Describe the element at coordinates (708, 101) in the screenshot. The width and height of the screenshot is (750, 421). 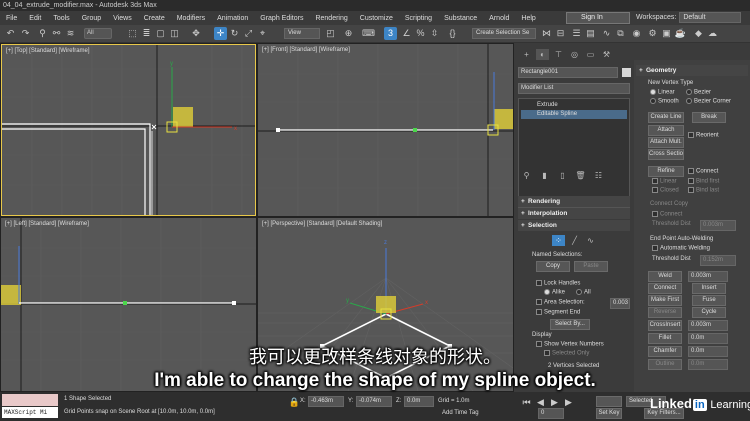
I see `bezier-corner-radio: Bezier Corner` at that location.